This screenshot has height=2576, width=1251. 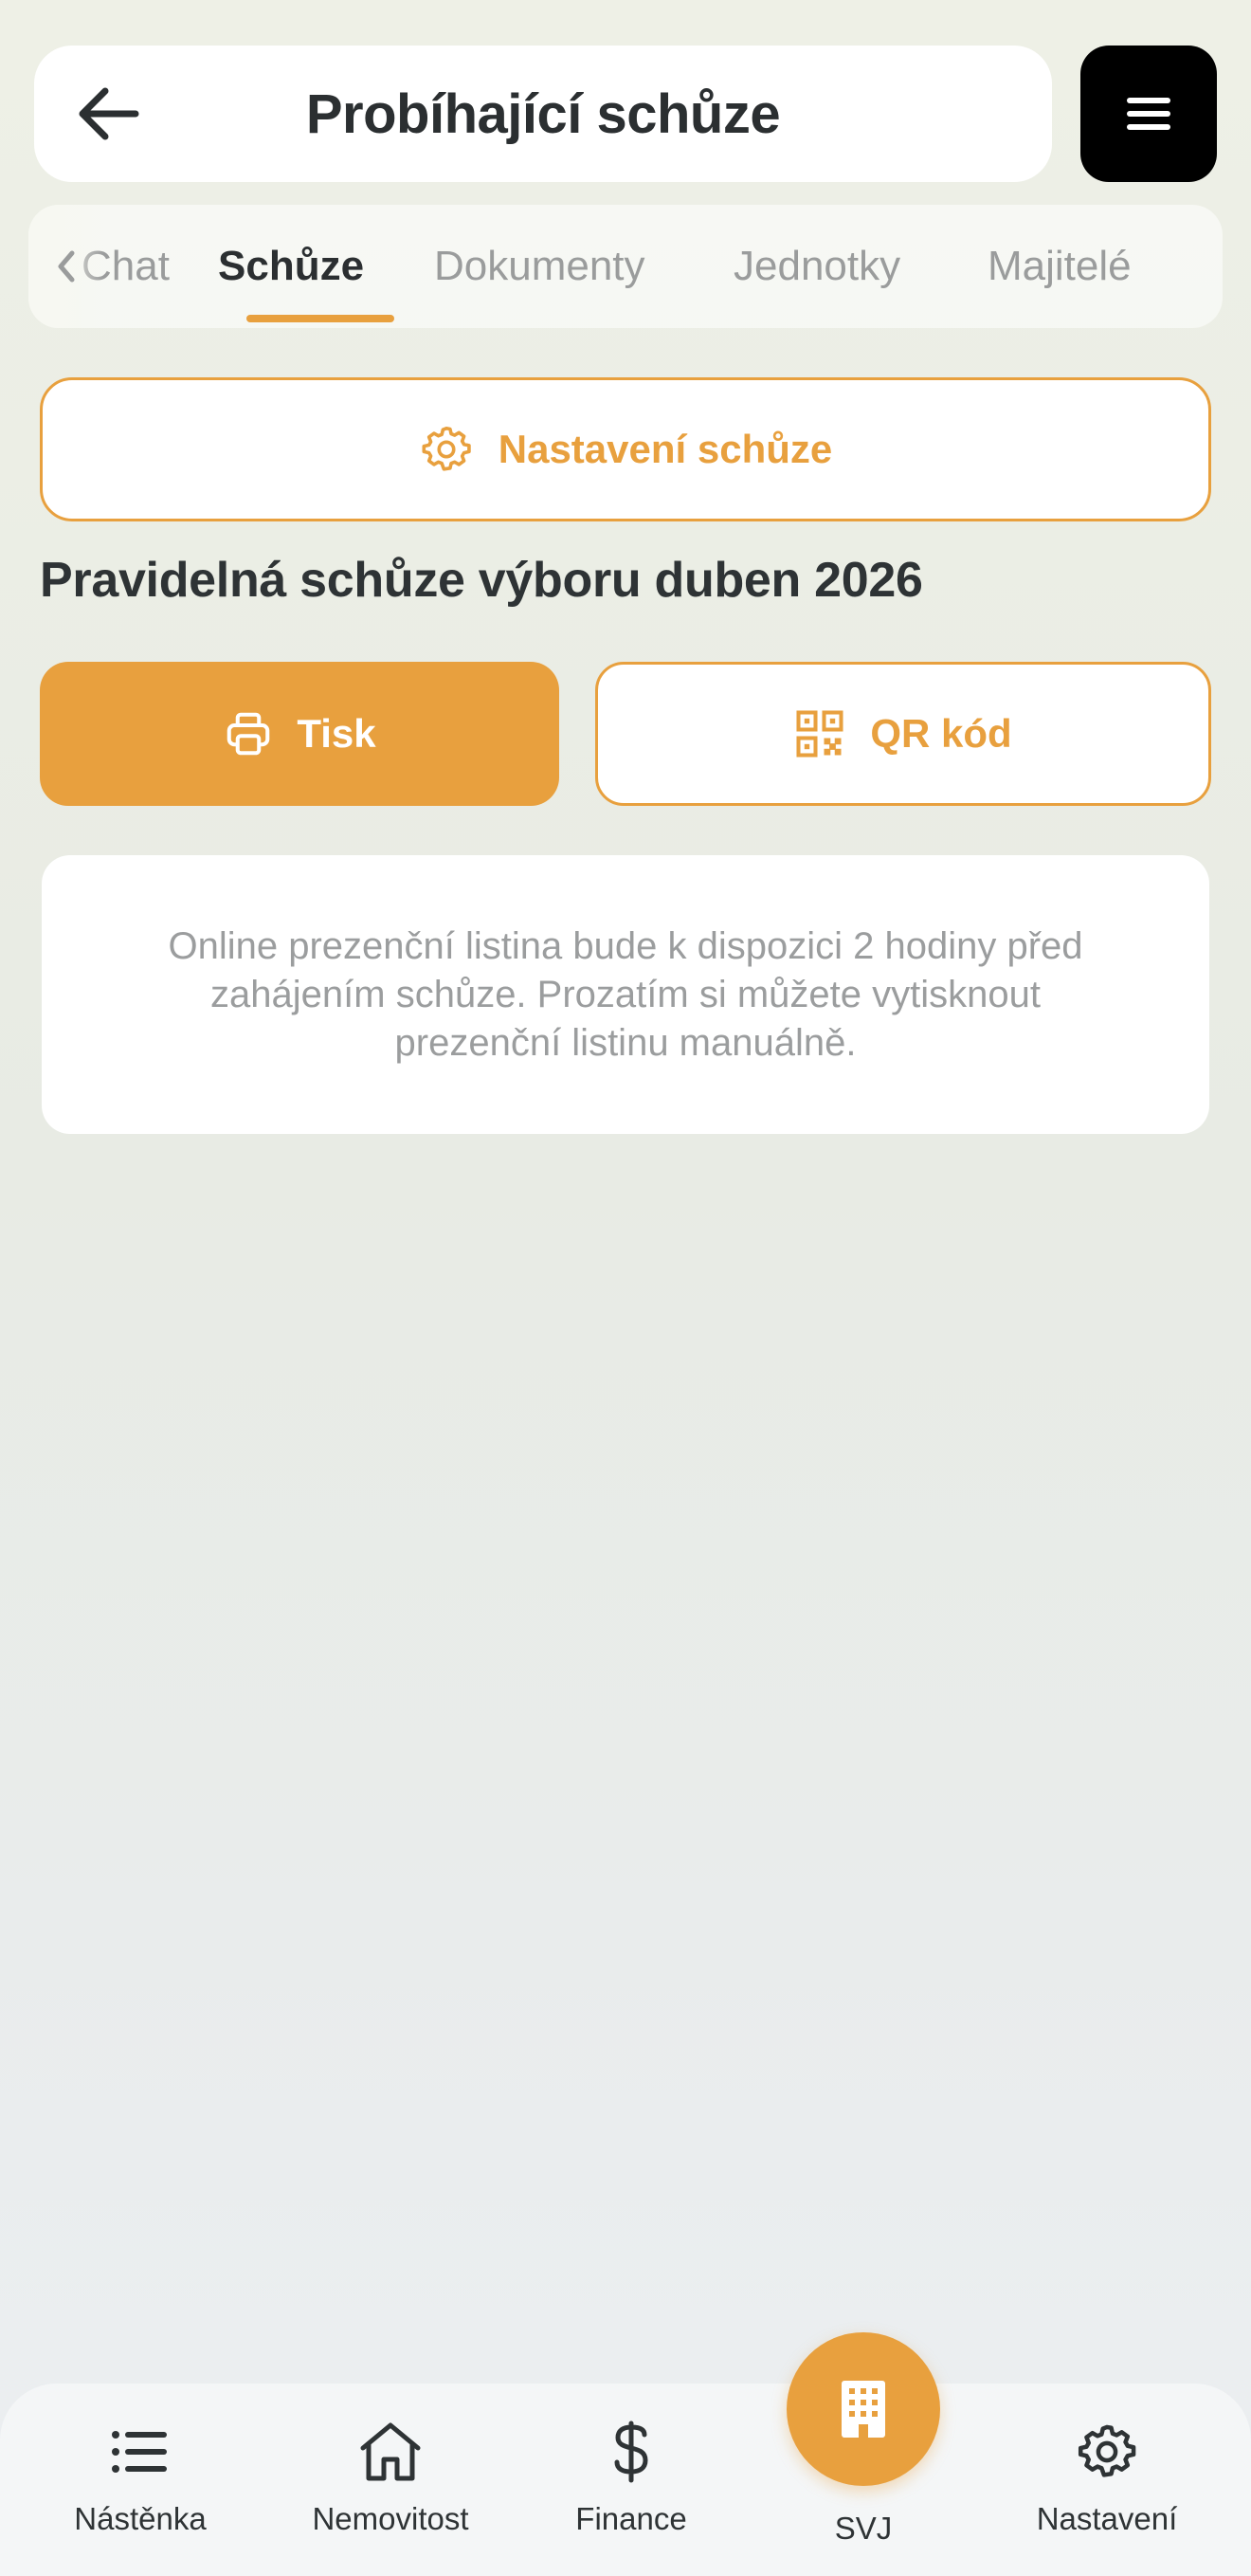 I want to click on menu-button, so click(x=1148, y=114).